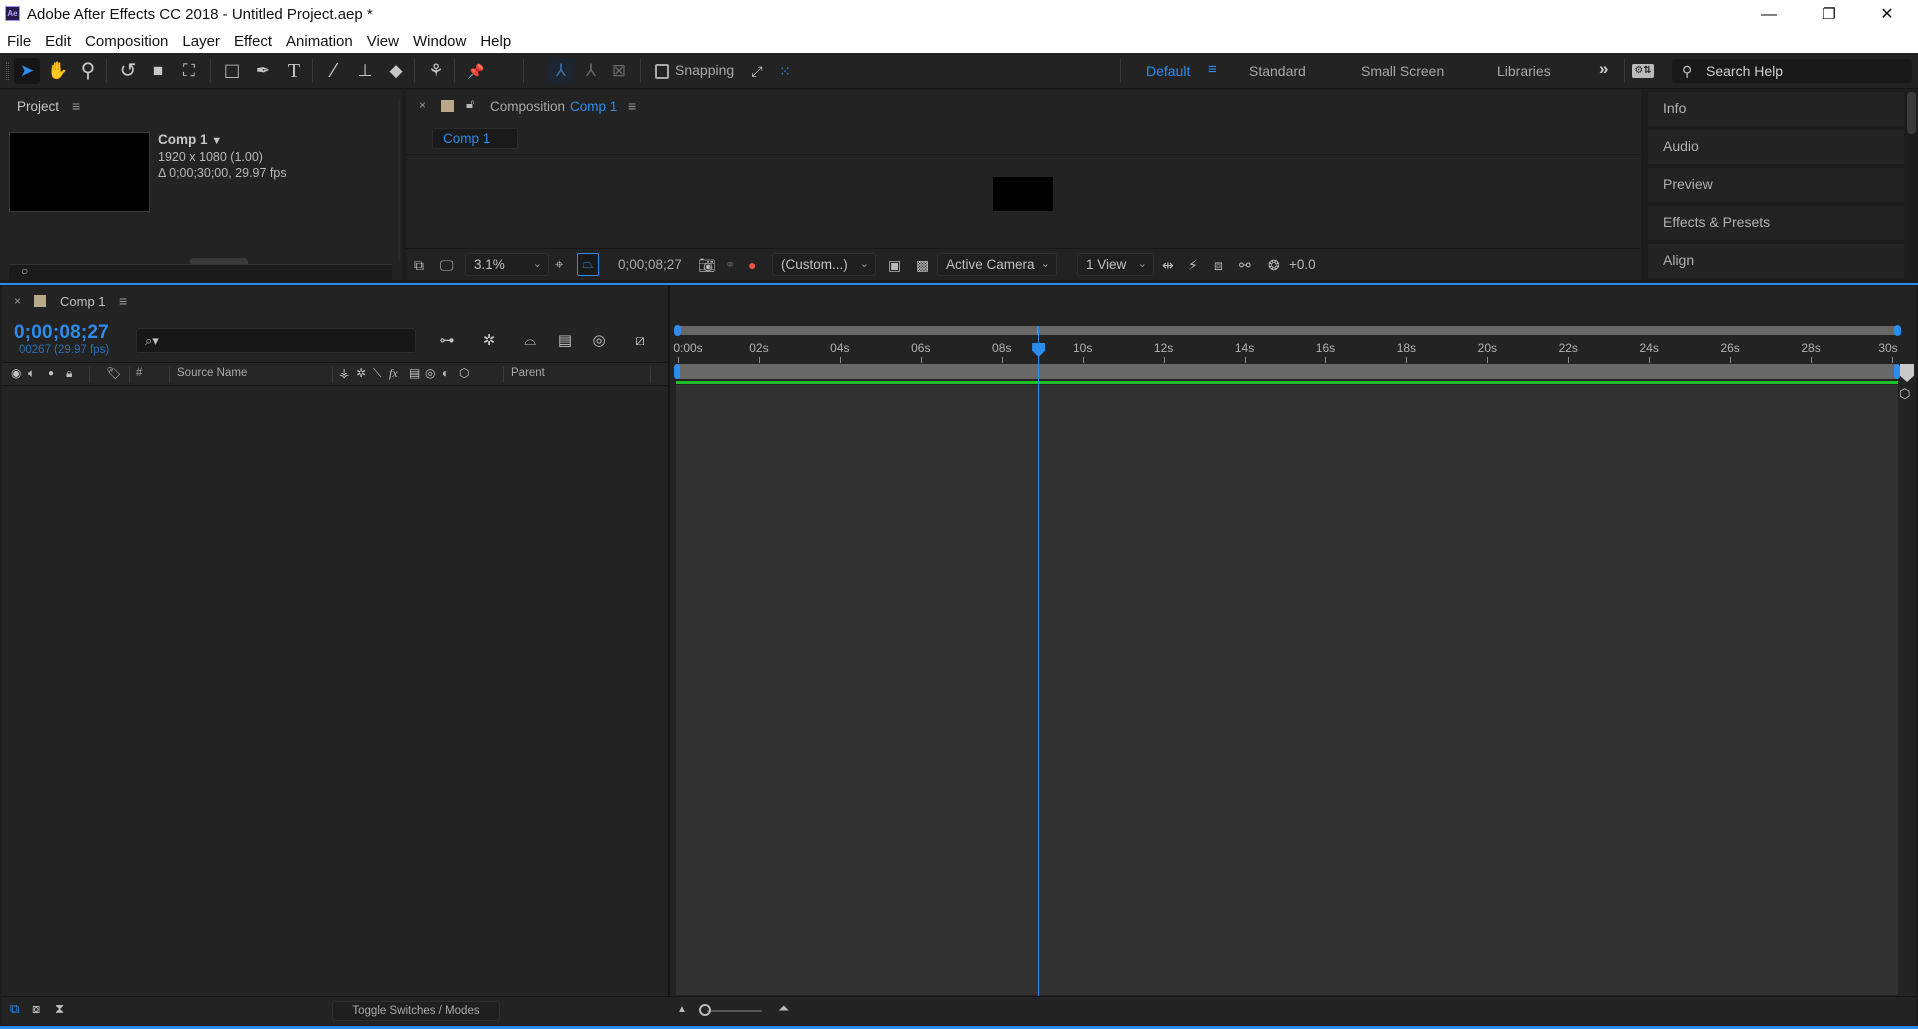 The image size is (1918, 1029). What do you see at coordinates (528, 373) in the screenshot?
I see `column-parent: Parent` at bounding box center [528, 373].